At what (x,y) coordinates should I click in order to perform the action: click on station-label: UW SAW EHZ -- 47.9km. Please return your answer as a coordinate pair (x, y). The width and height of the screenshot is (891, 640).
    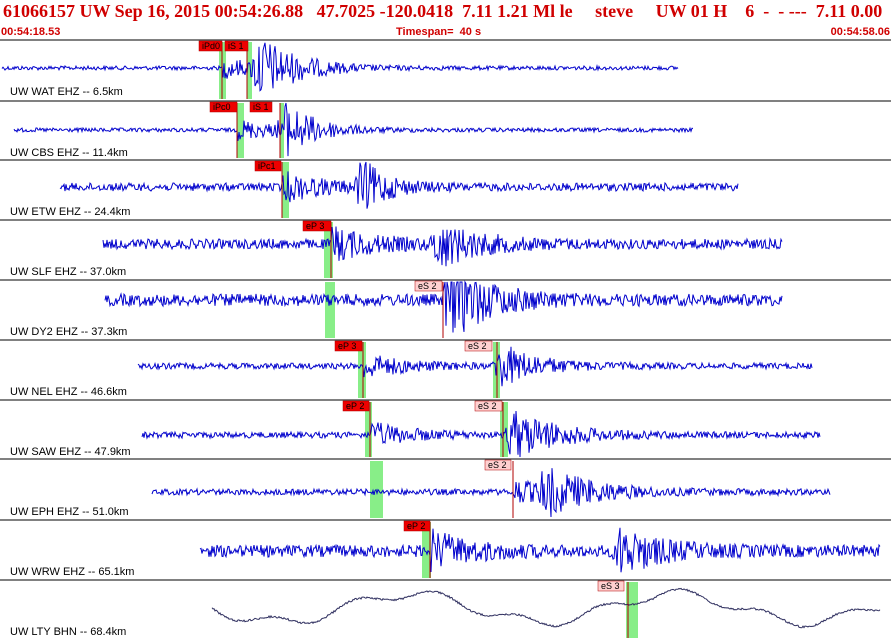
    Looking at the image, I should click on (70, 452).